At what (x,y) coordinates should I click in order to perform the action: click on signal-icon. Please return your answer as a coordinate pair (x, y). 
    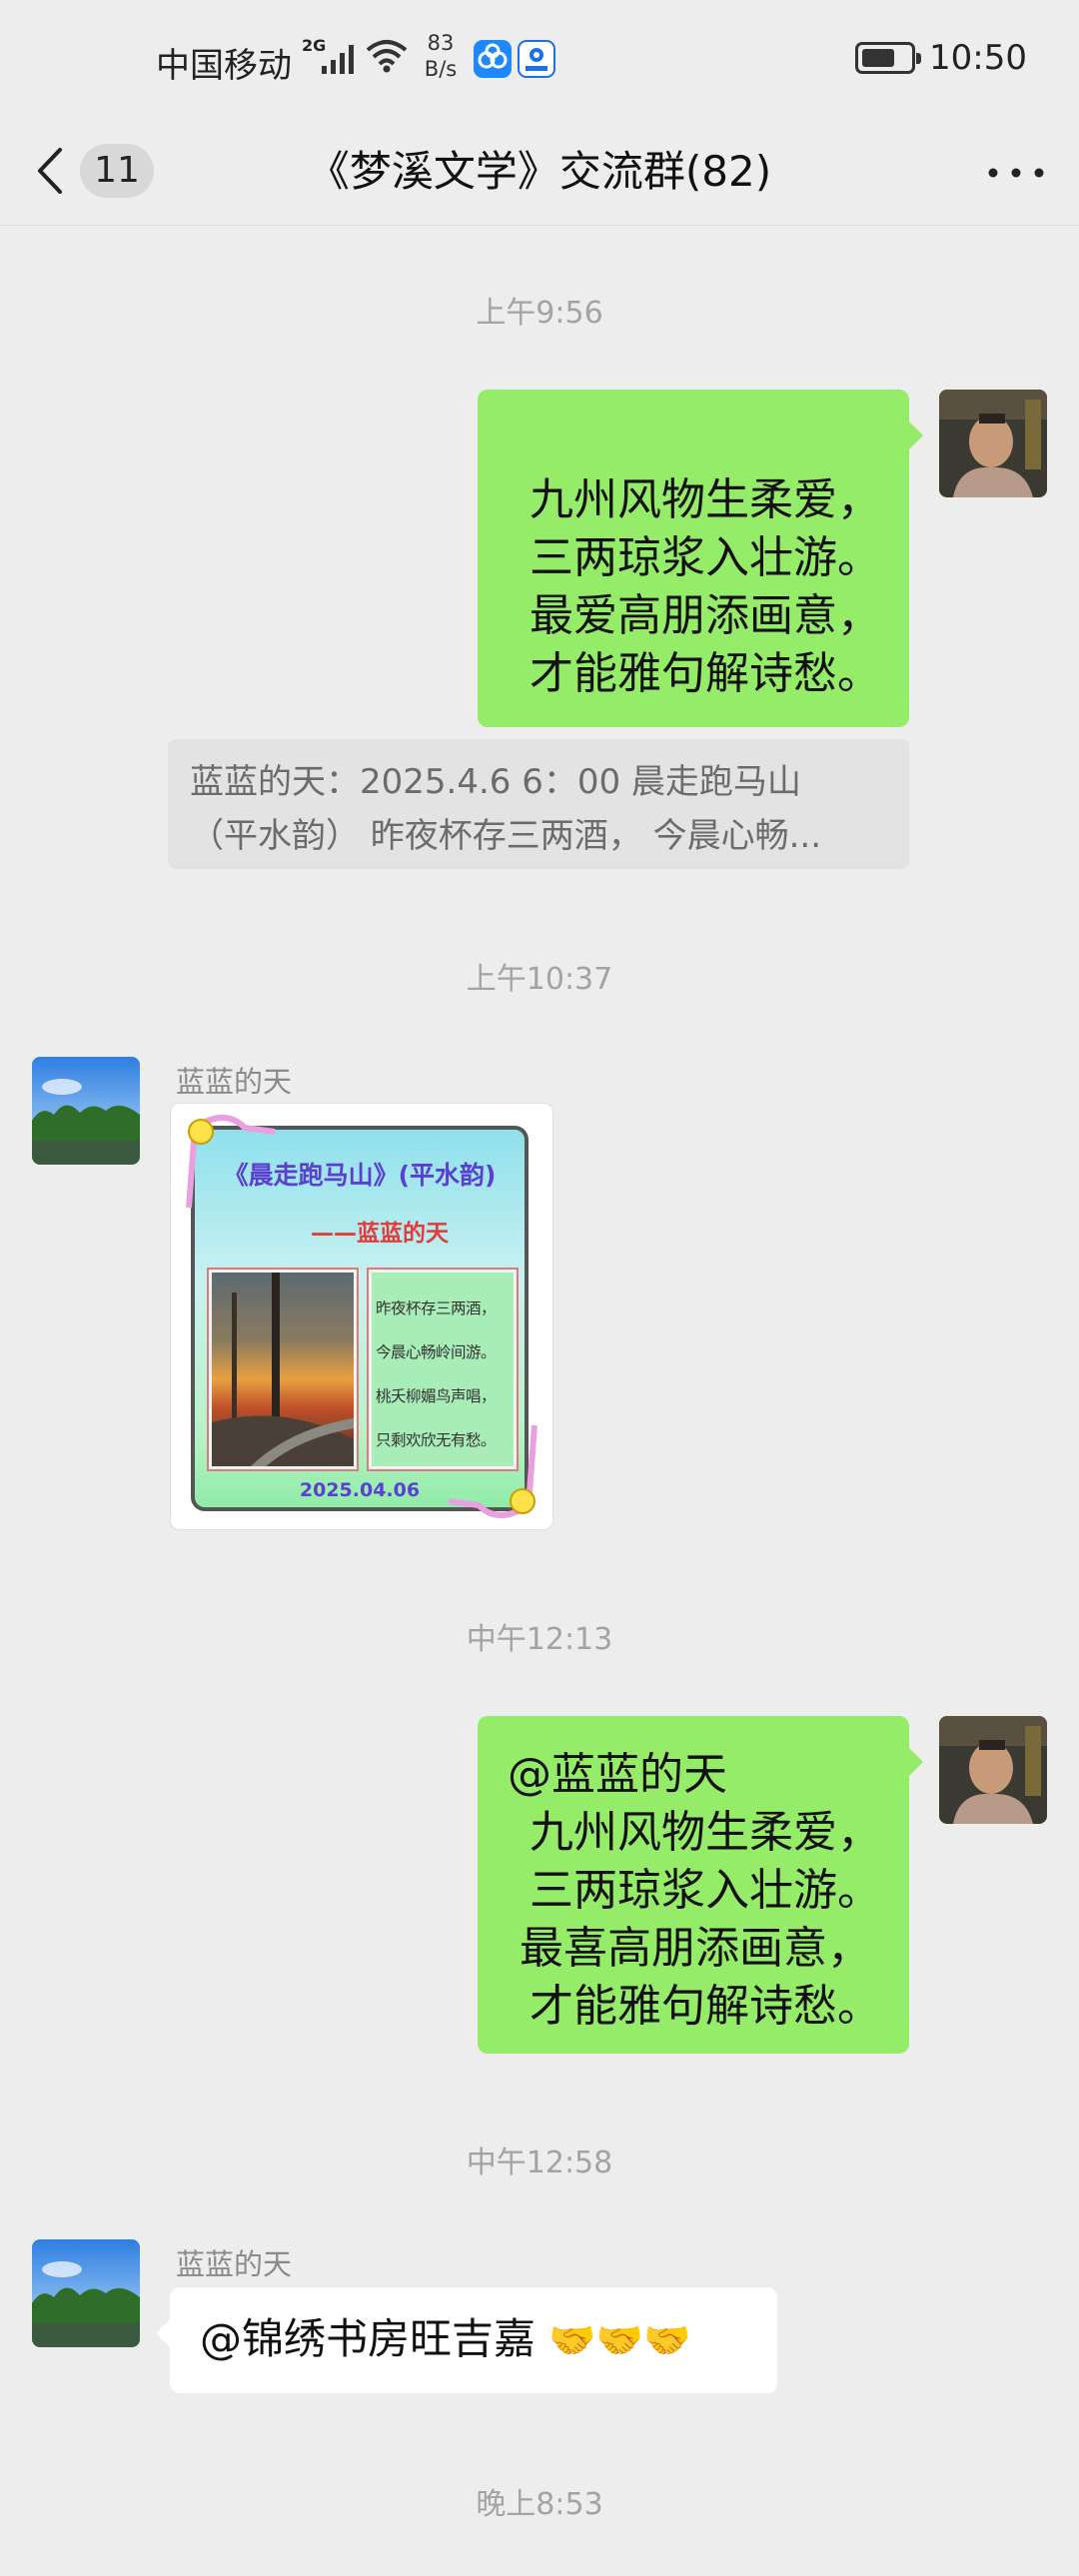
    Looking at the image, I should click on (338, 60).